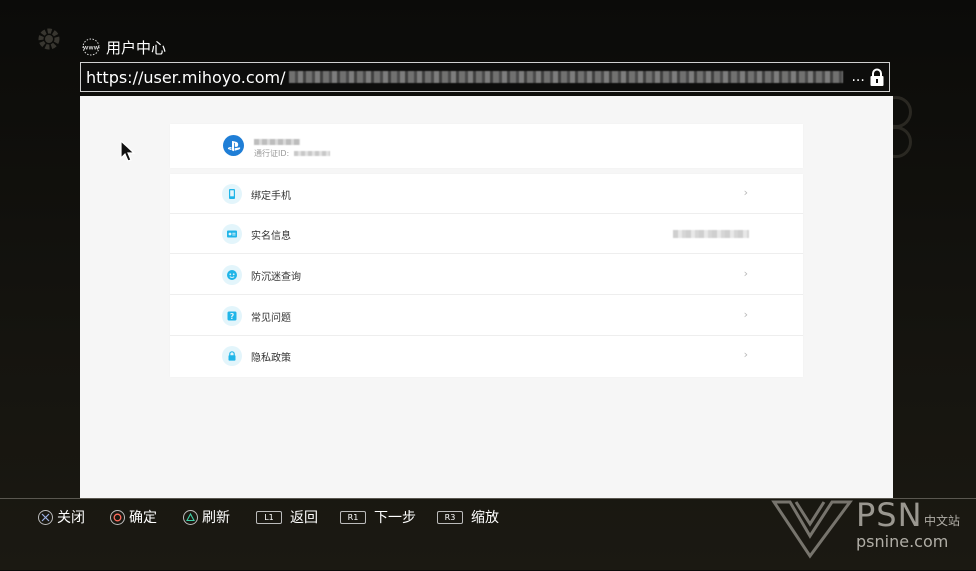 The width and height of the screenshot is (976, 571). Describe the element at coordinates (233, 145) in the screenshot. I see `playstation-avatar-icon` at that location.